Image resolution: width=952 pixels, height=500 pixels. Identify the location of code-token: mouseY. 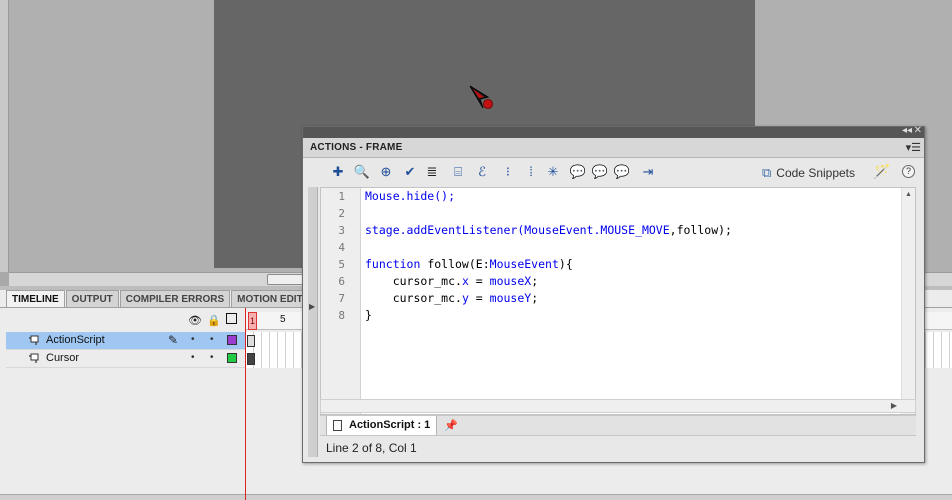
(510, 298).